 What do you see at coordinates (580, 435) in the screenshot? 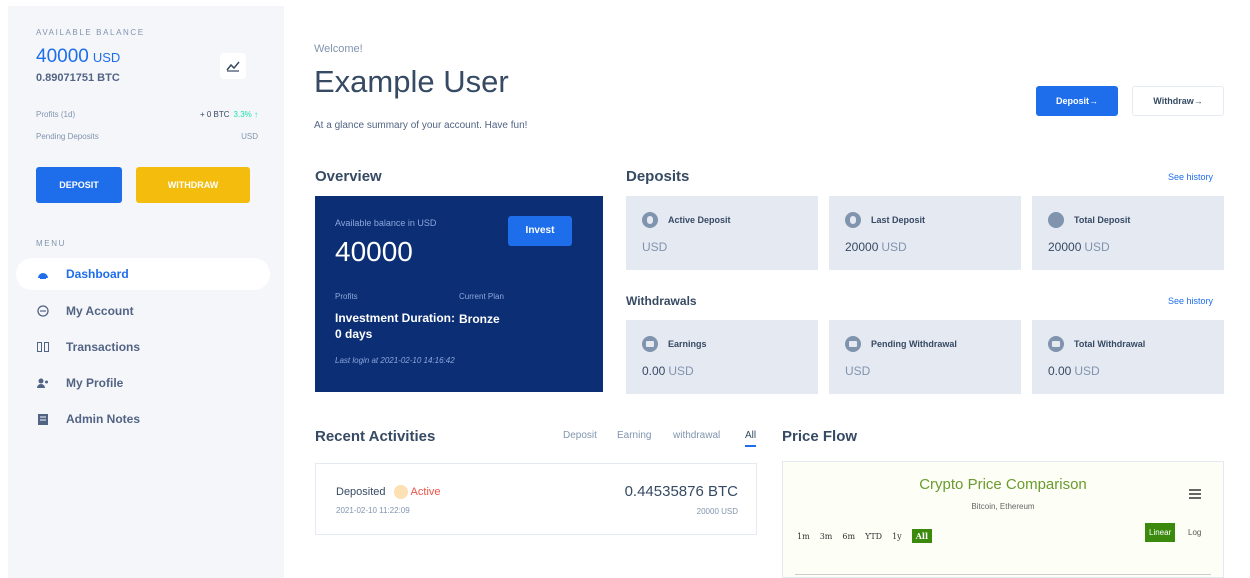
I see `tab-deposit: Deposit` at bounding box center [580, 435].